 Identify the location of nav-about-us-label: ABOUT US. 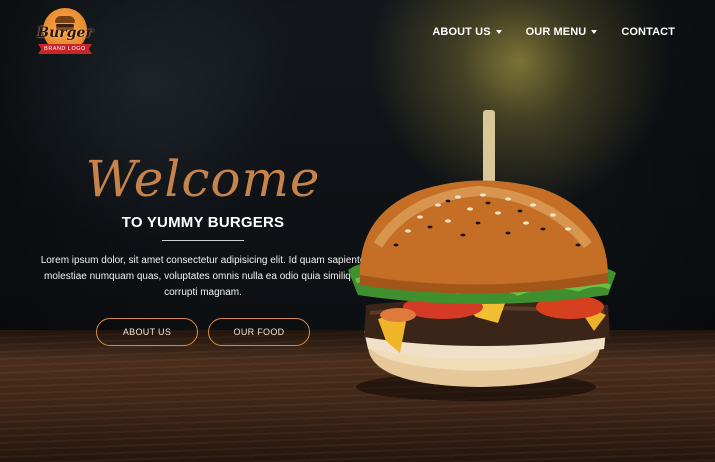
(461, 32).